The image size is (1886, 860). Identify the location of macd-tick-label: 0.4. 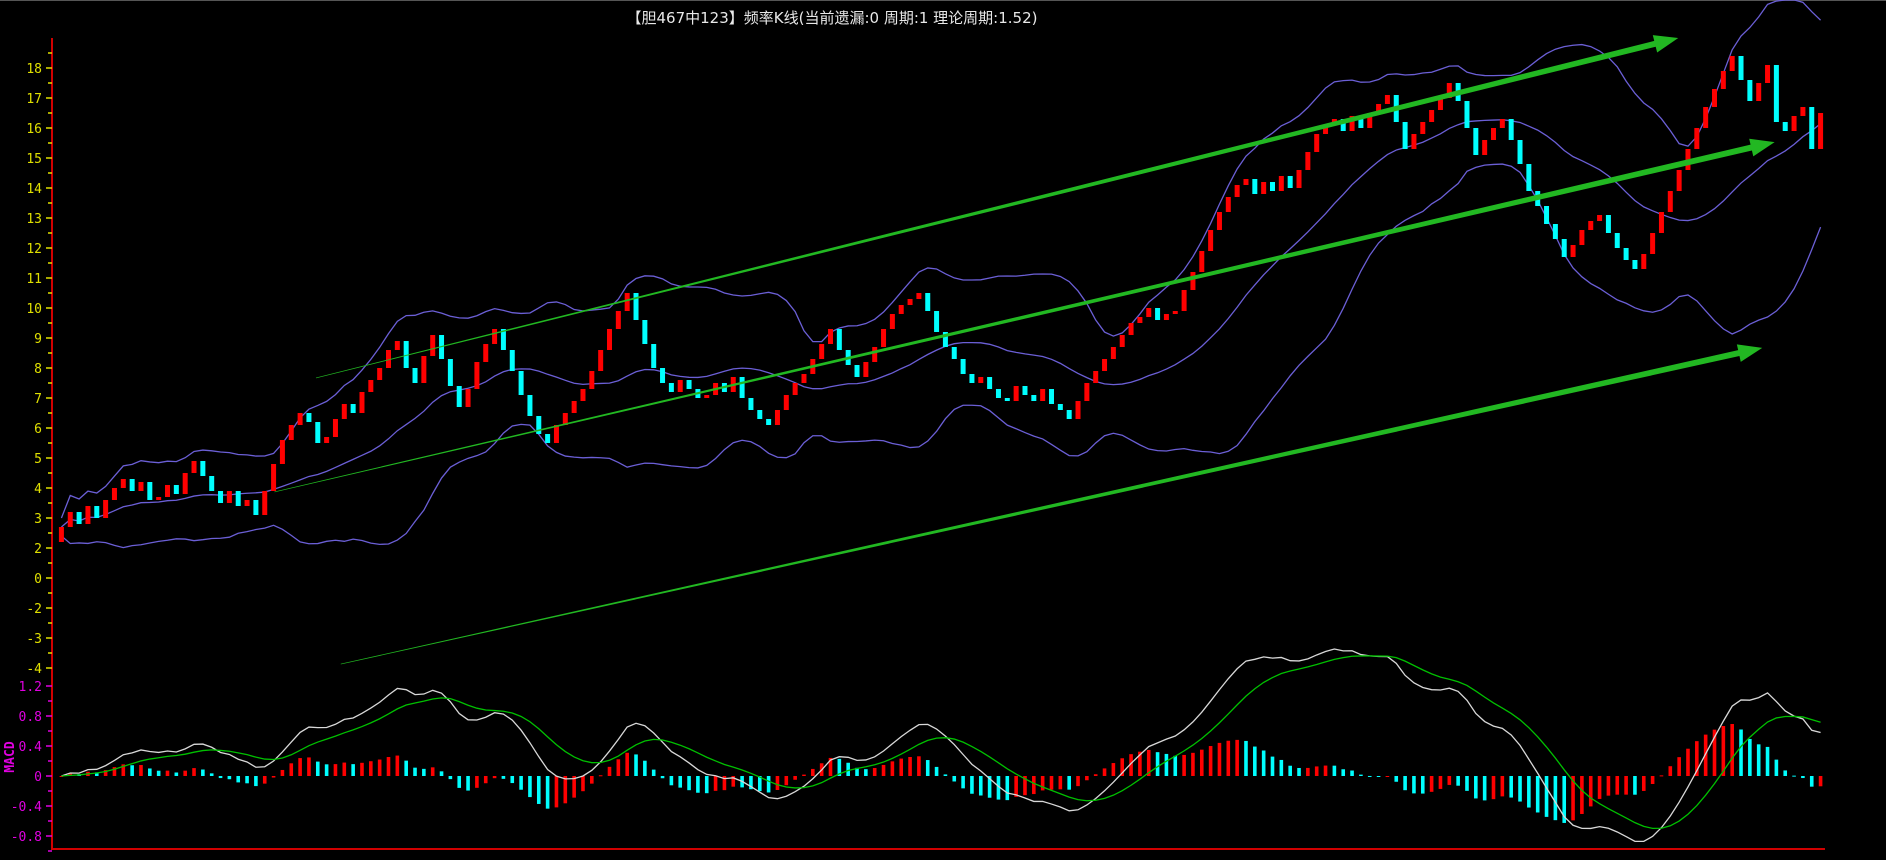
(31, 747).